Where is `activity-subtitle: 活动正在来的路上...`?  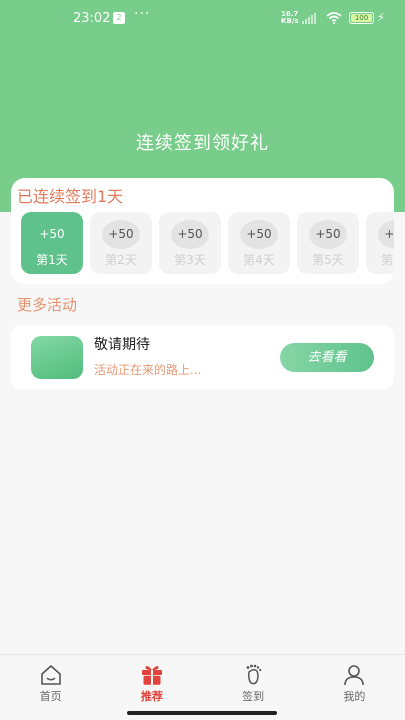 activity-subtitle: 活动正在来的路上... is located at coordinates (148, 370).